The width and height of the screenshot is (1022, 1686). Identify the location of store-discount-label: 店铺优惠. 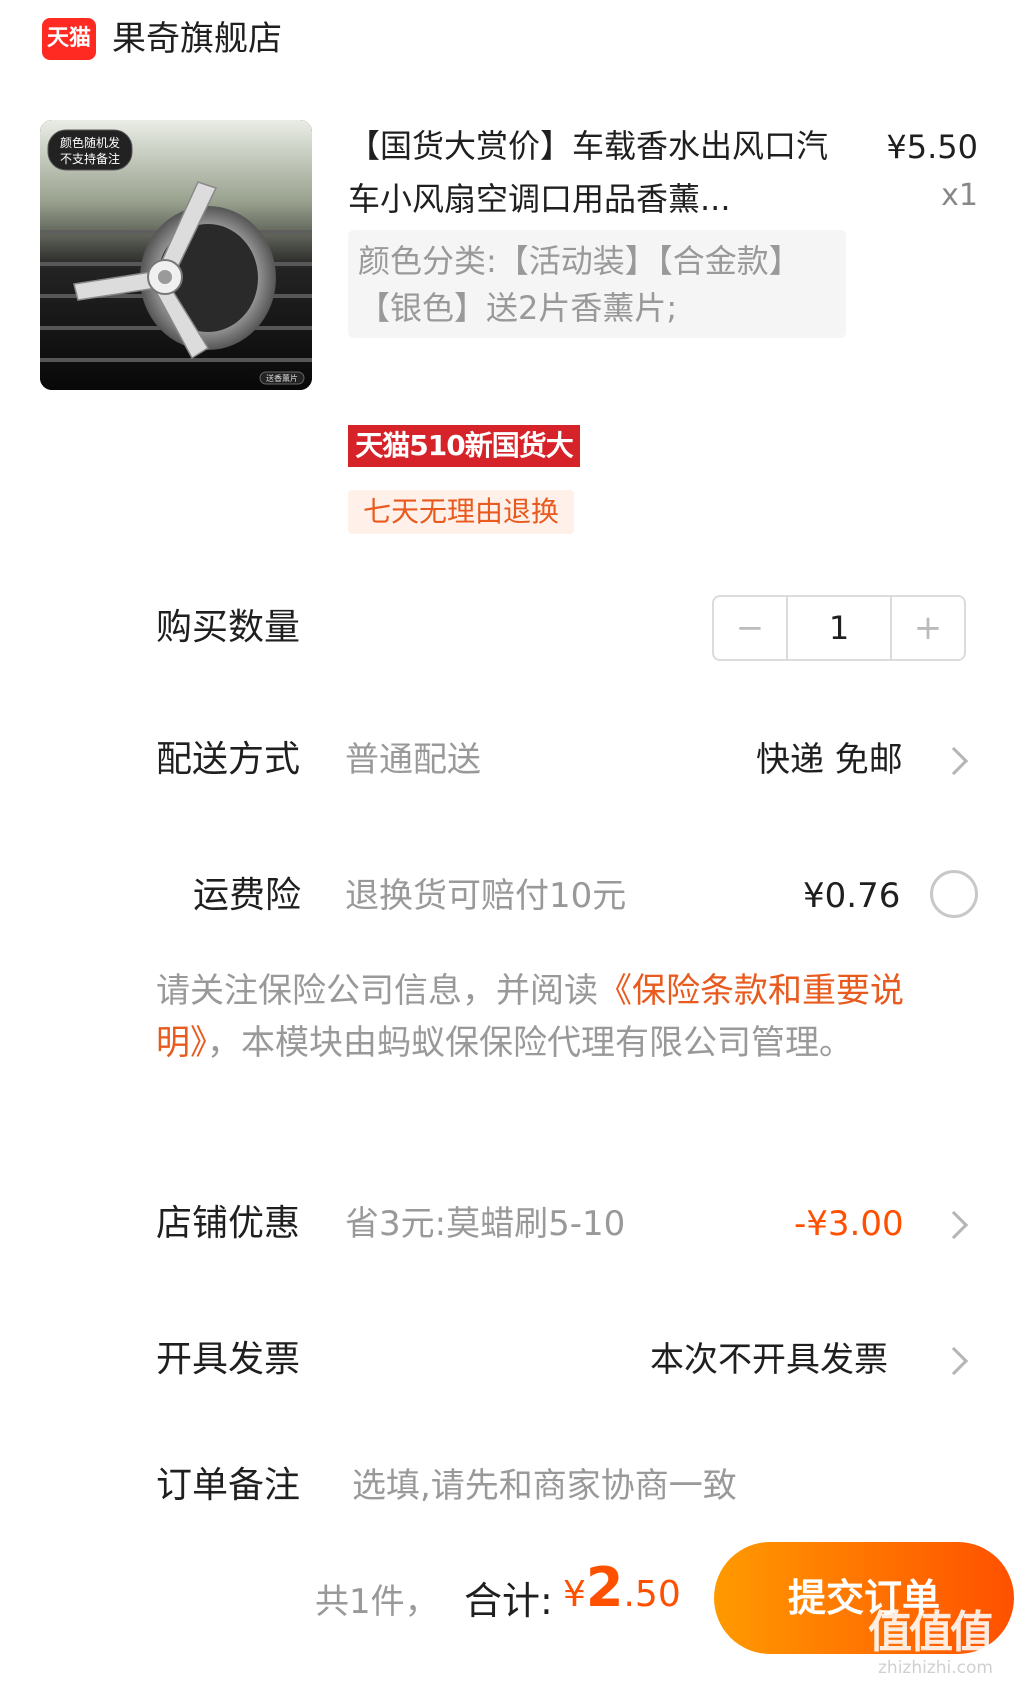
(228, 1223).